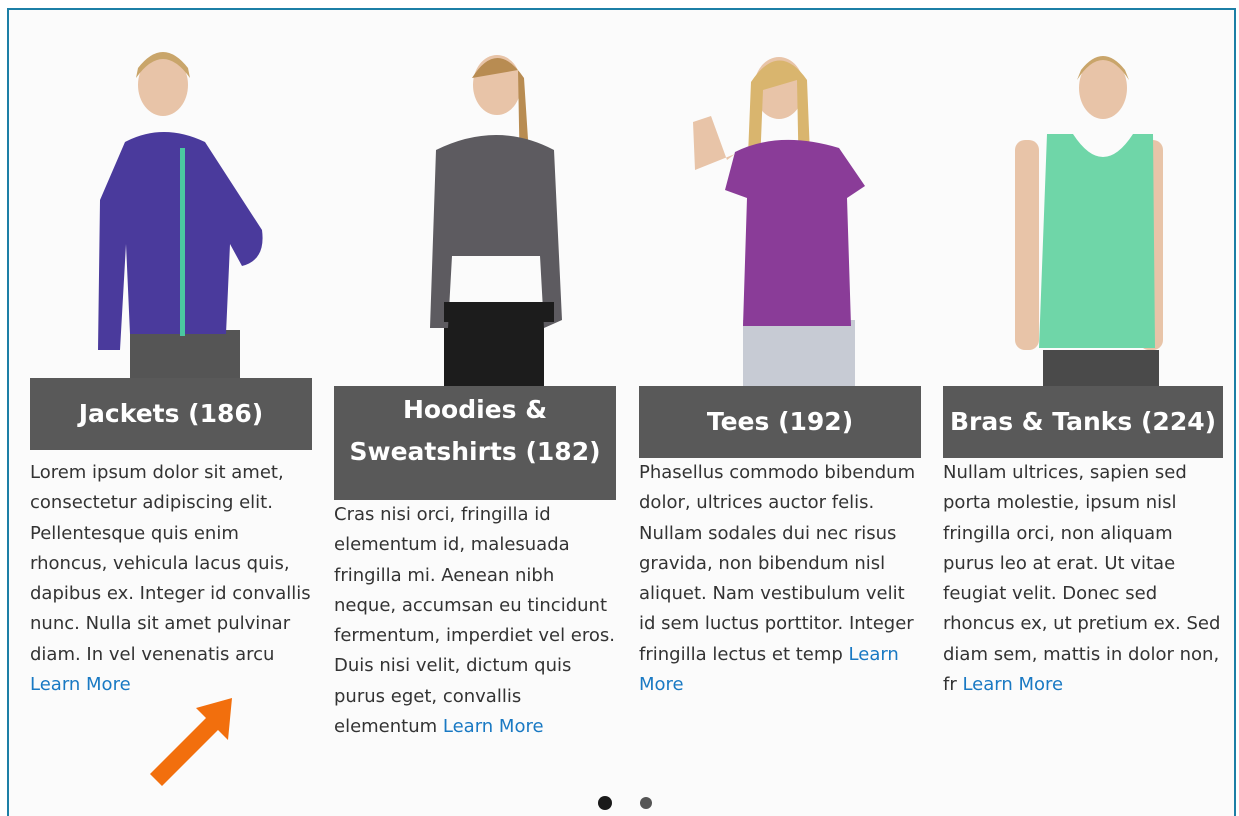 This screenshot has width=1239, height=816. What do you see at coordinates (493, 726) in the screenshot?
I see `learn-more-link-hoodies: Learn More` at bounding box center [493, 726].